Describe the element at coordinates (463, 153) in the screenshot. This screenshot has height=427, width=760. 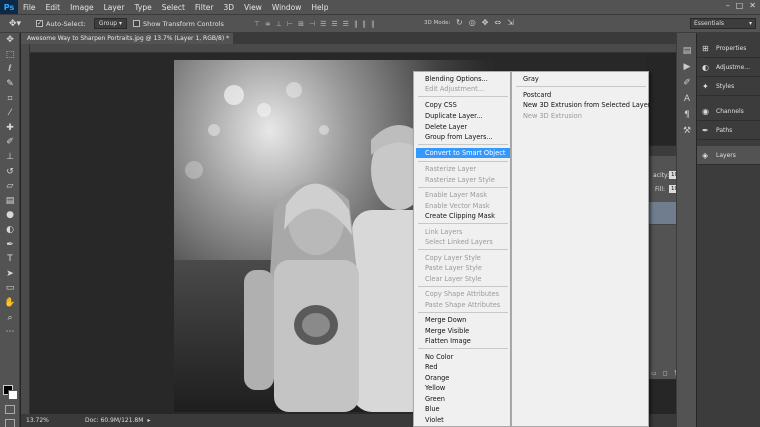
I see `menu-item-convert-to-smart-object: Convert to Smart Object` at that location.